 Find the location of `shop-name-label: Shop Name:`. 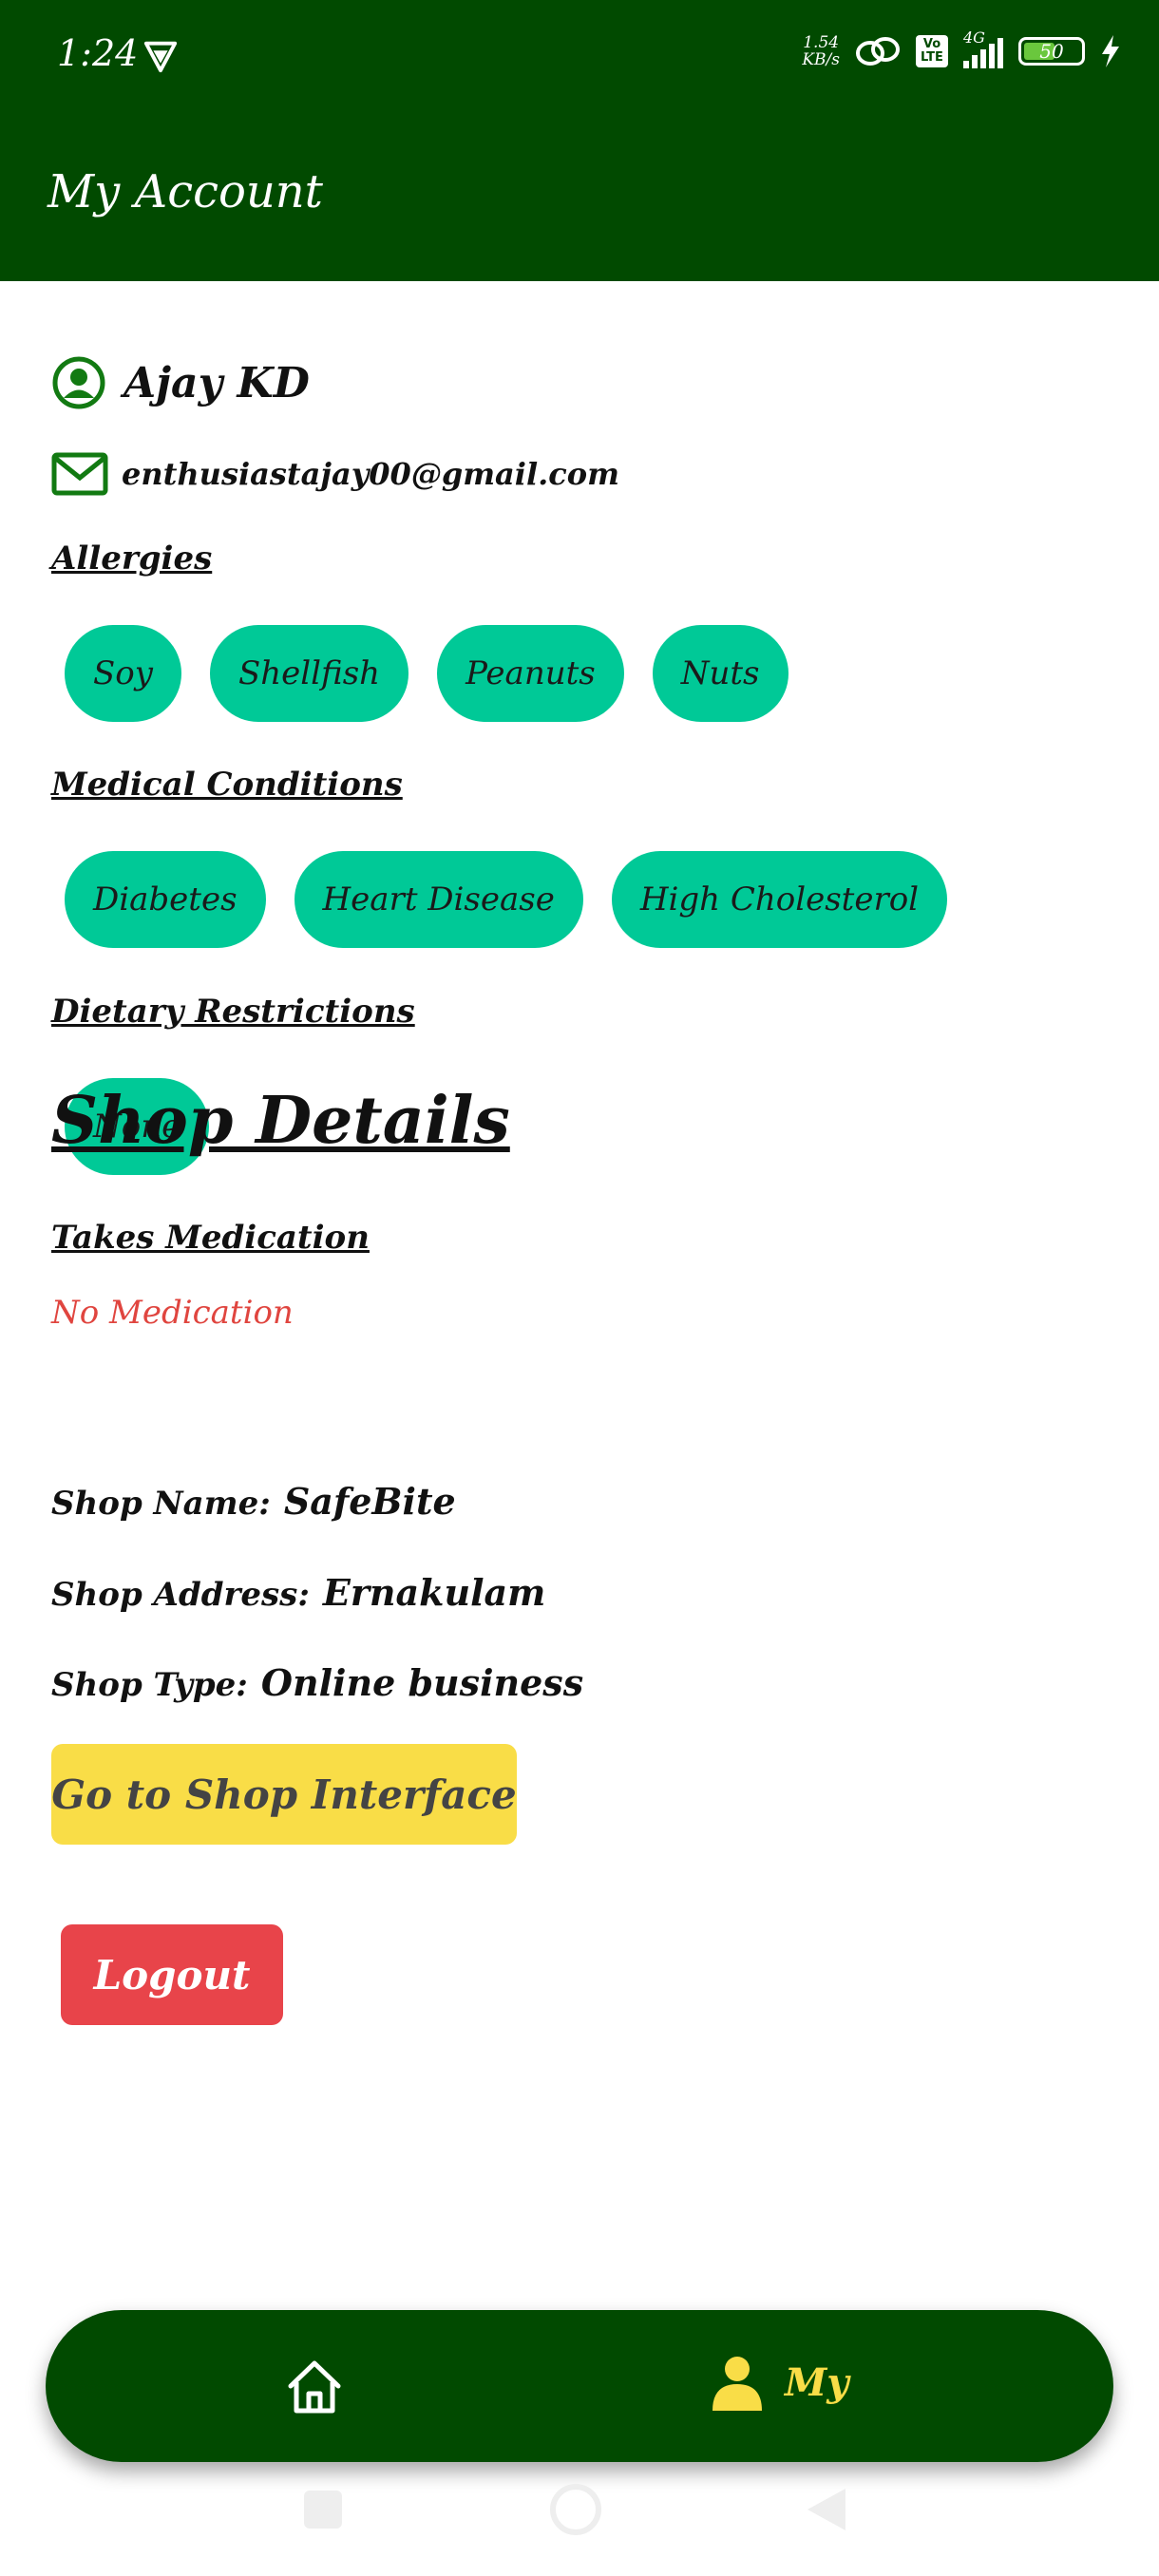

shop-name-label: Shop Name: is located at coordinates (161, 1504).